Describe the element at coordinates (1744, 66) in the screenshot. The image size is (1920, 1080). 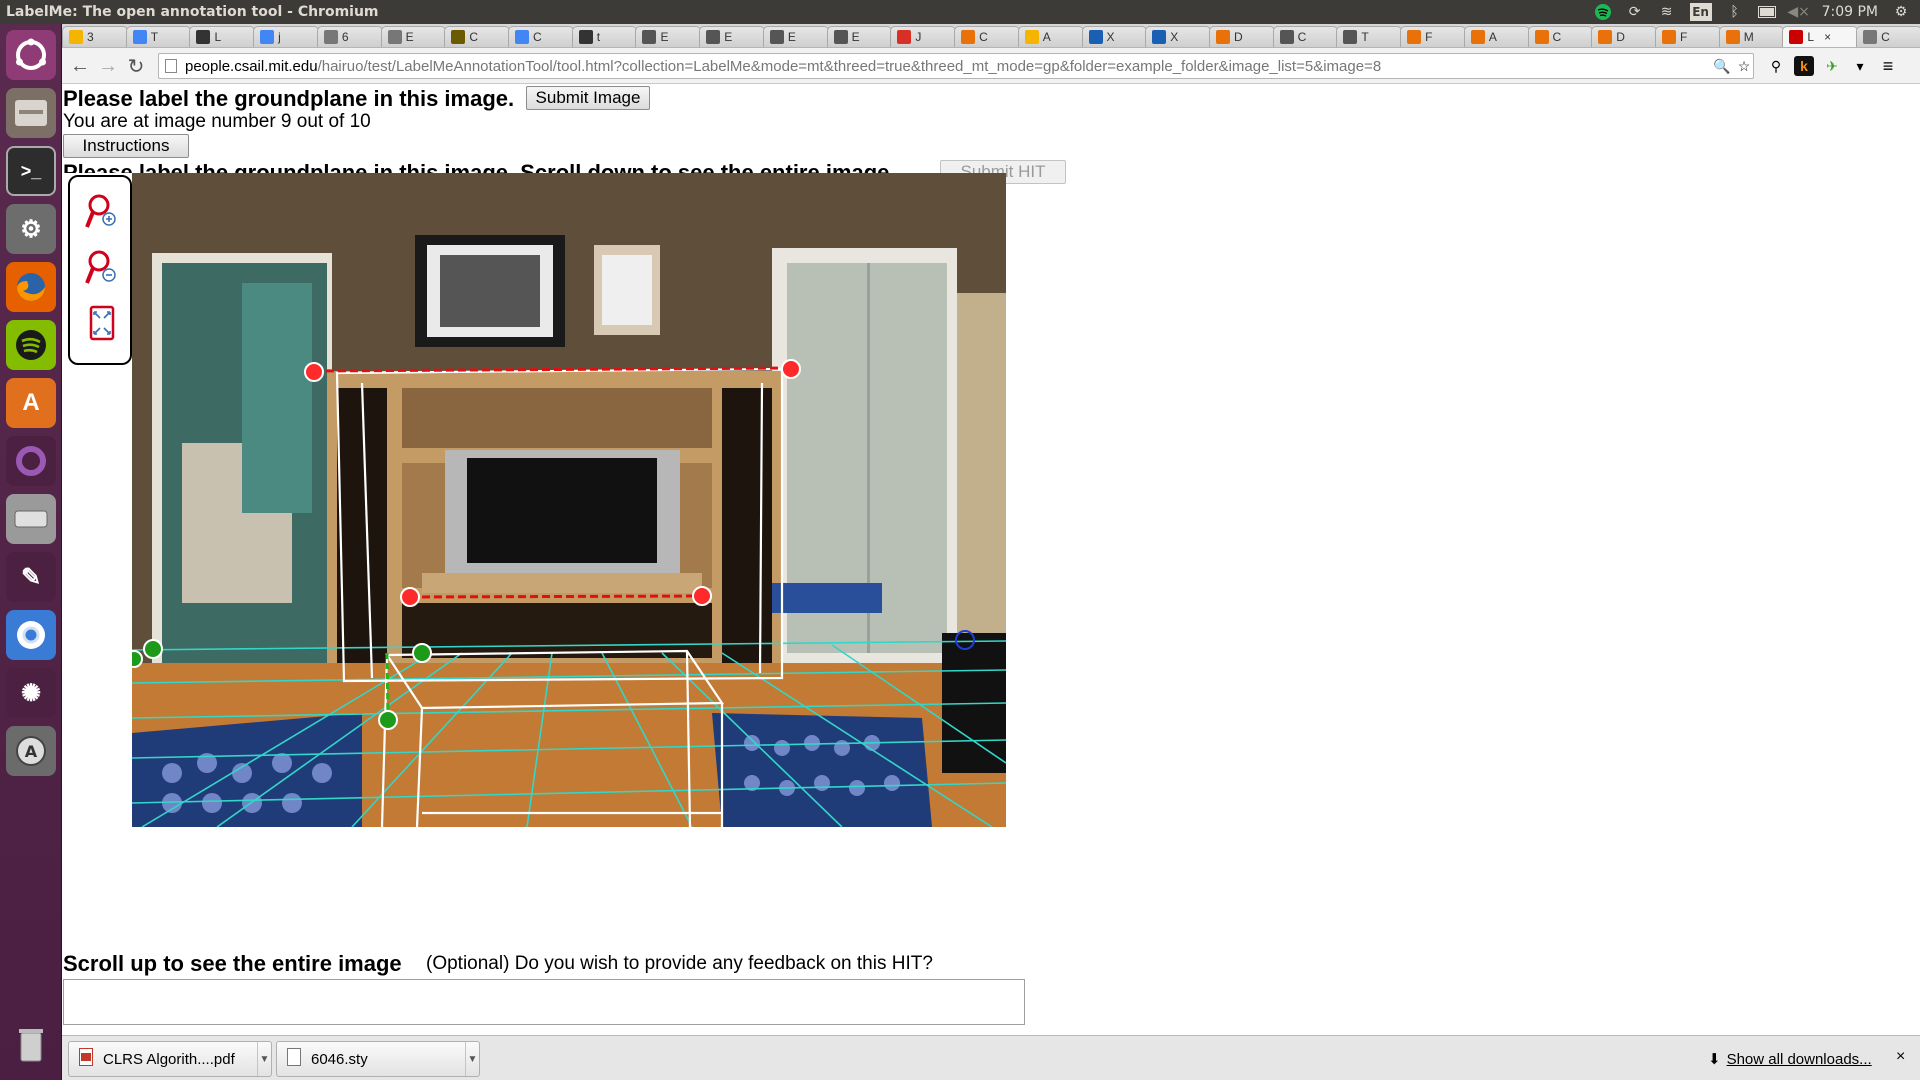
I see `bookmark-star-icon: ☆` at that location.